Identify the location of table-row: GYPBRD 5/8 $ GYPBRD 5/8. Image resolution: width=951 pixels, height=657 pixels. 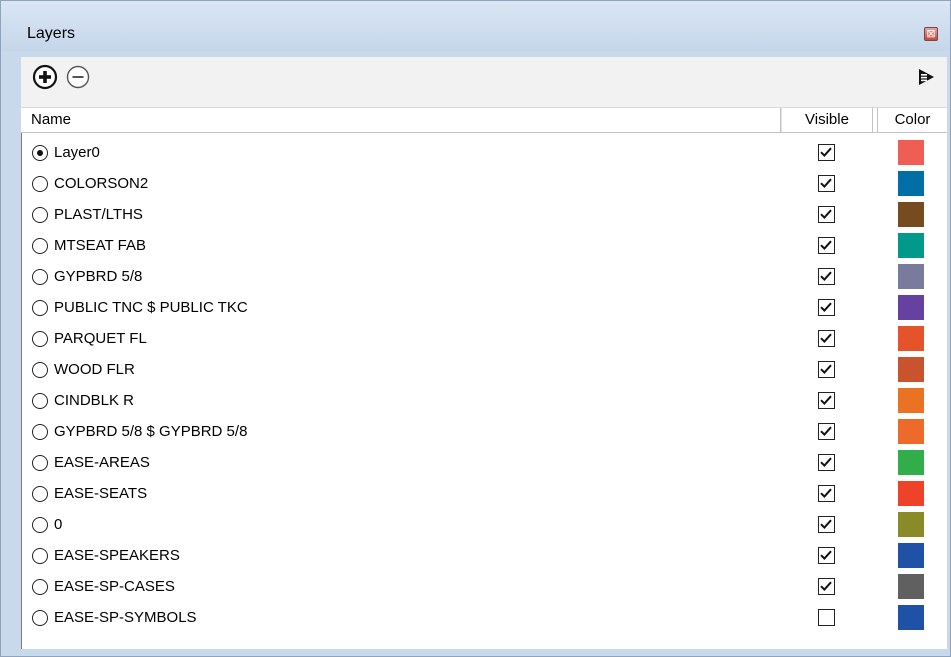
(485, 431).